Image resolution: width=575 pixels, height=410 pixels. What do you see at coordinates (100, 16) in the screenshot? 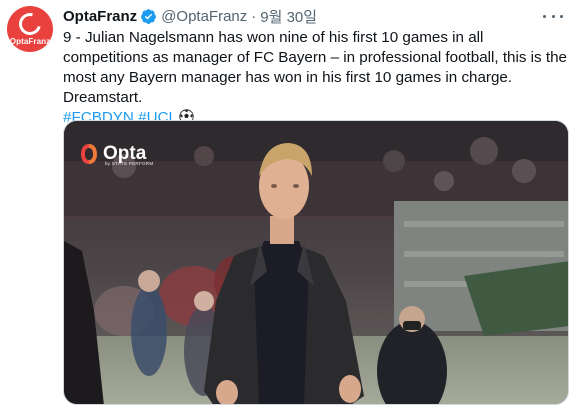
I see `display-name: OptaFranz` at bounding box center [100, 16].